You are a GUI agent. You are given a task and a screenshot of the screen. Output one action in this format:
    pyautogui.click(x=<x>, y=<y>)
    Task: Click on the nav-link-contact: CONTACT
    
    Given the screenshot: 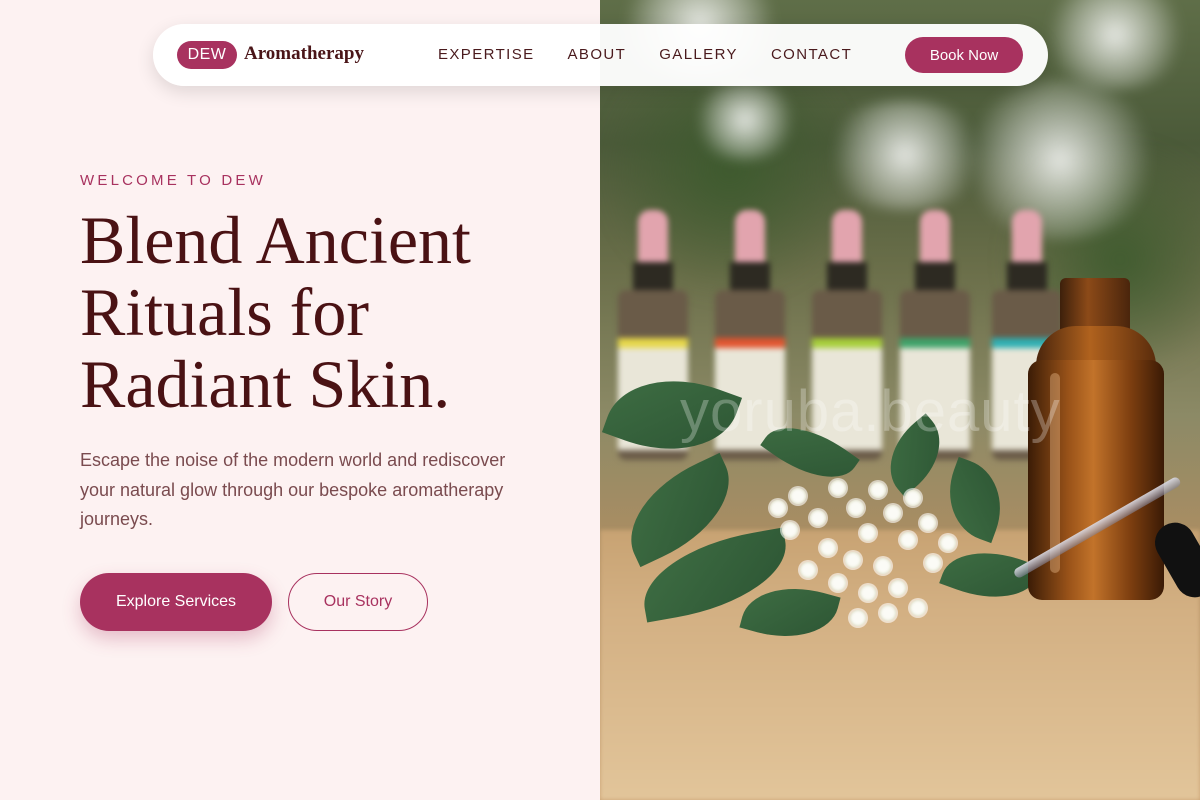 What is the action you would take?
    pyautogui.click(x=811, y=54)
    